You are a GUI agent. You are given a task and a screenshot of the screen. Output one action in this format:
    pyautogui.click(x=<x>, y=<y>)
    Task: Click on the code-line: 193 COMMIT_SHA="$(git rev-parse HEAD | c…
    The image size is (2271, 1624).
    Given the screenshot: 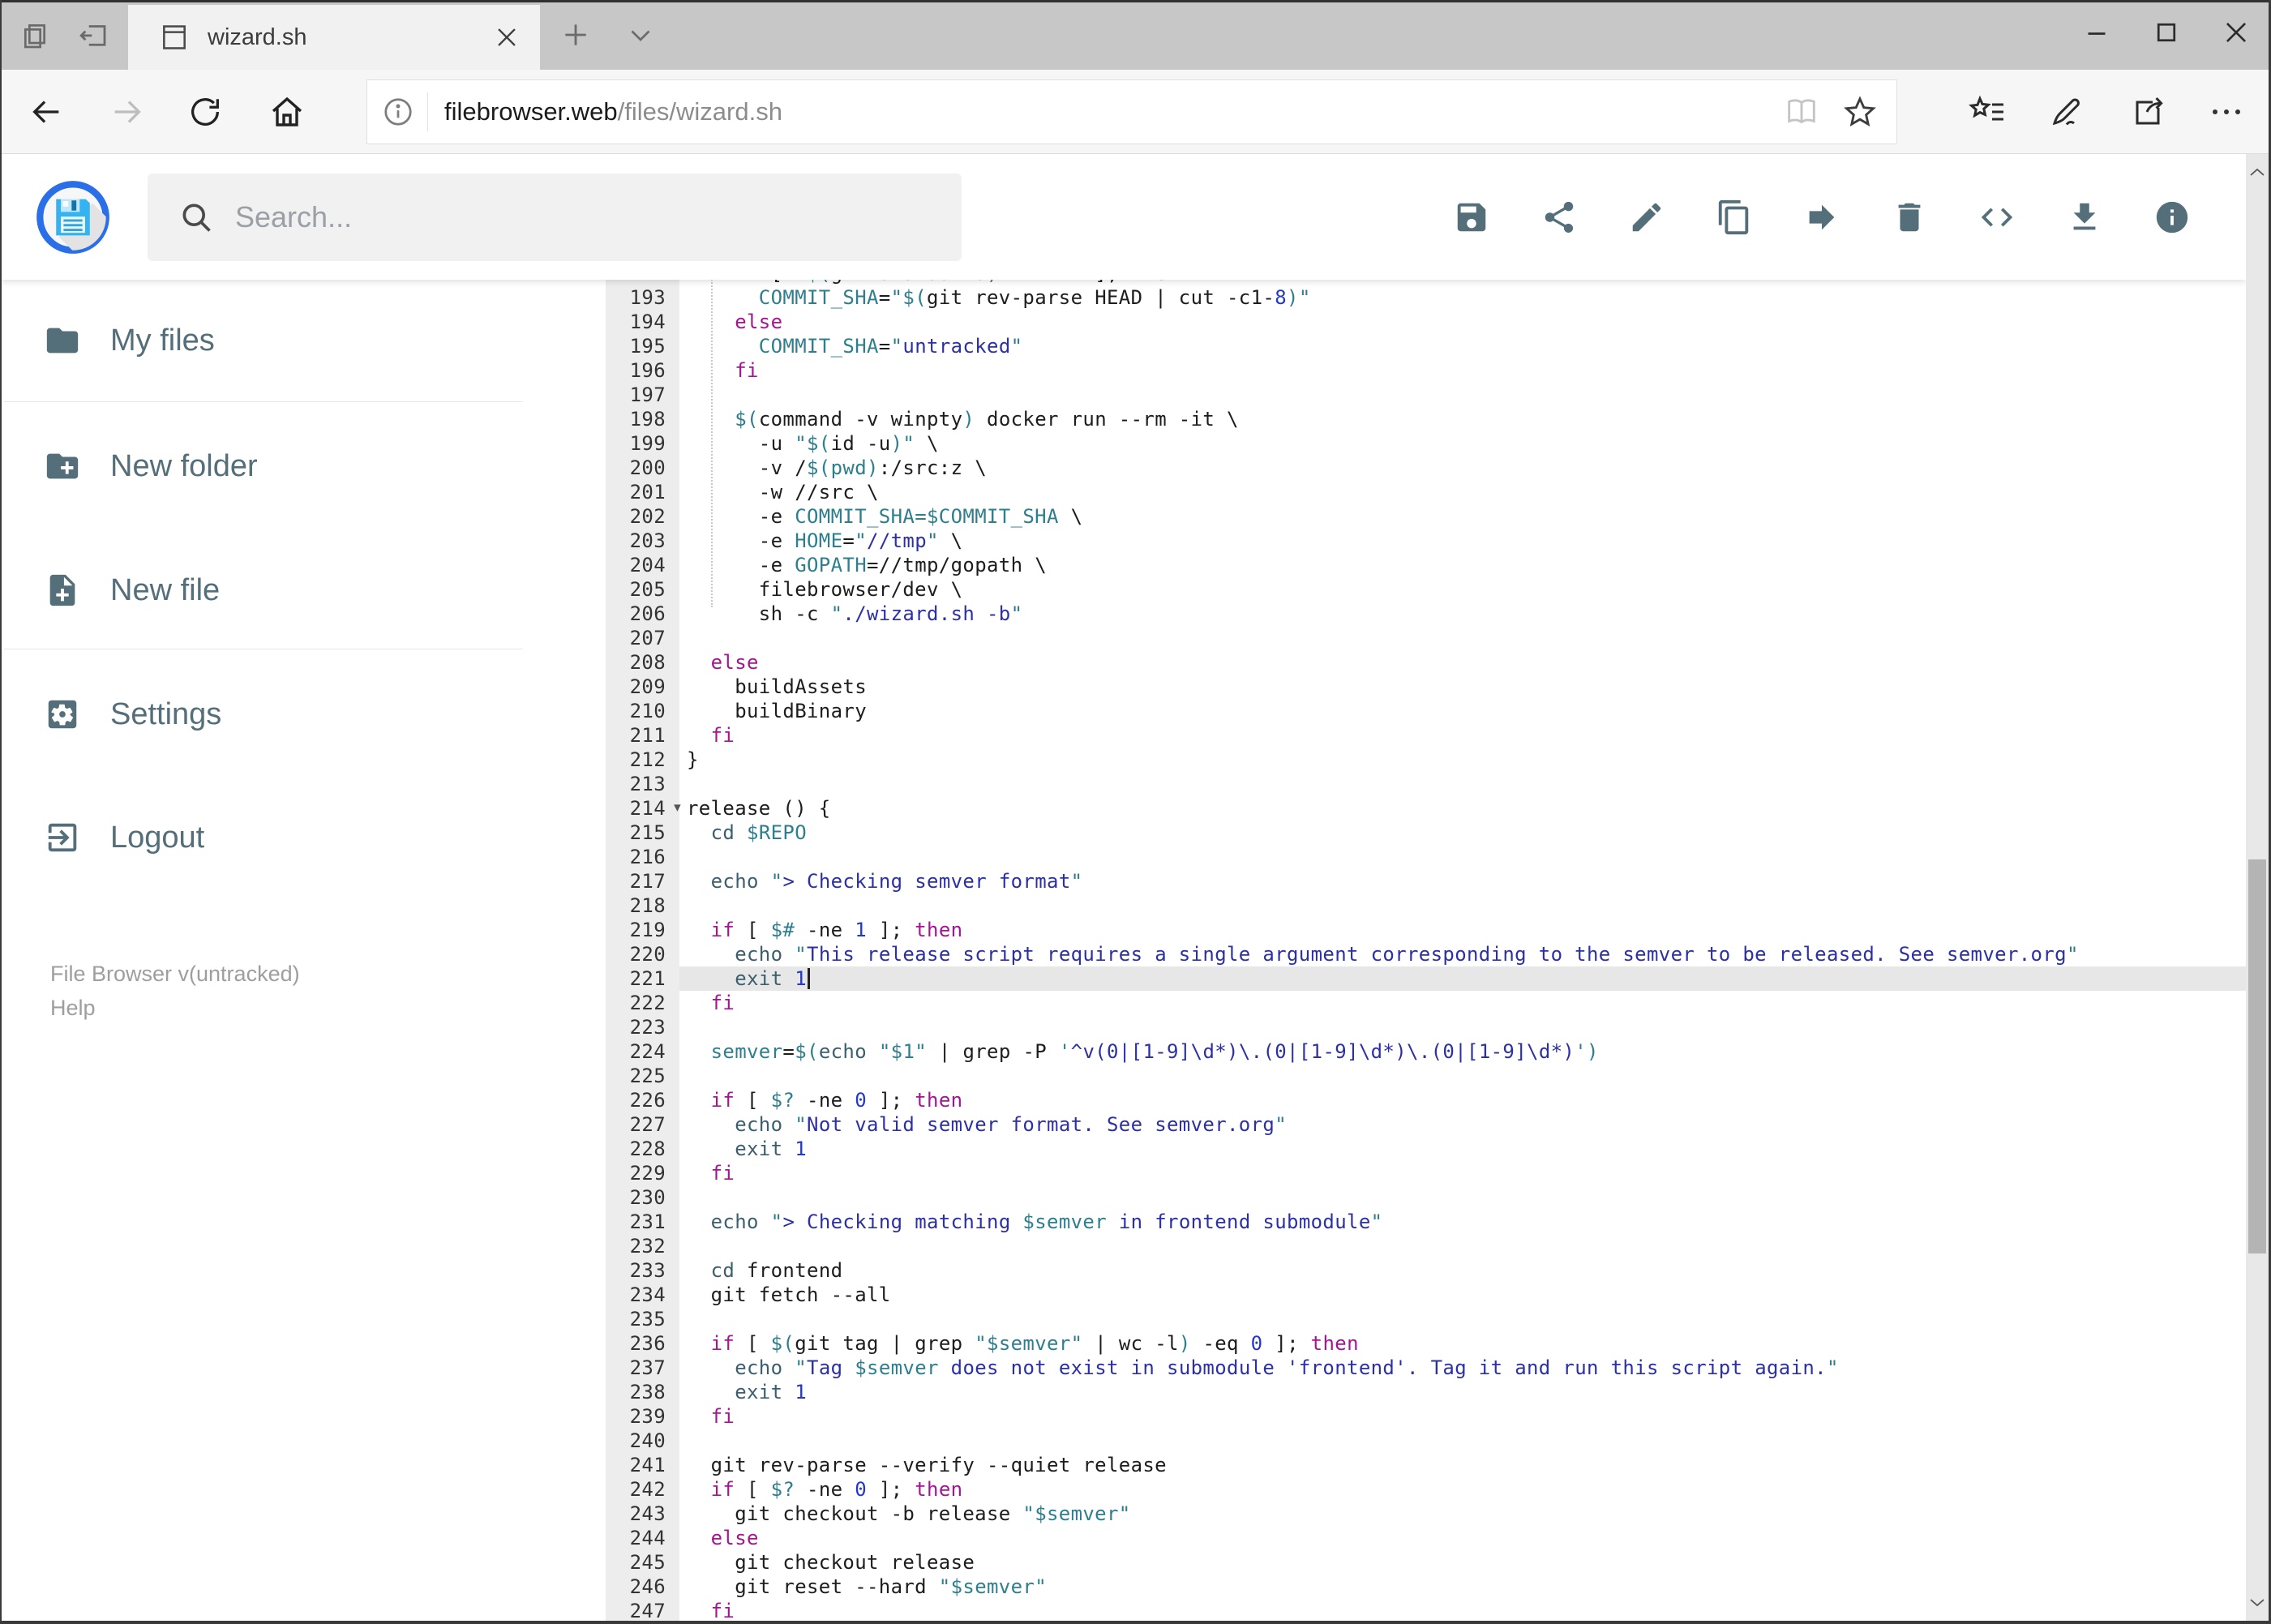 What is the action you would take?
    pyautogui.click(x=1426, y=298)
    